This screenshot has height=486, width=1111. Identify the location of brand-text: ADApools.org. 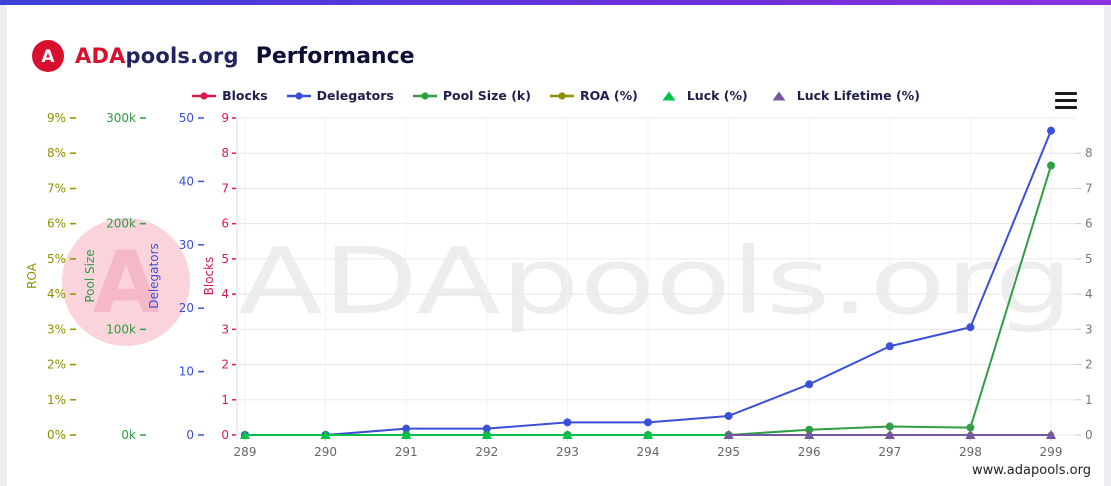
(157, 56).